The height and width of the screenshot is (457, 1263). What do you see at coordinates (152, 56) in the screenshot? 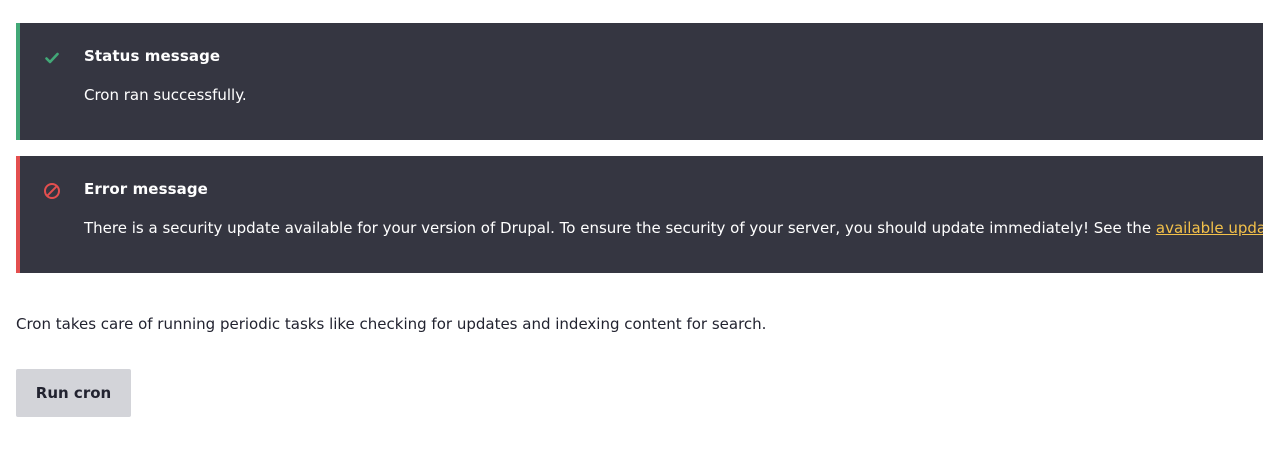
I see `status-message-title: Status message` at bounding box center [152, 56].